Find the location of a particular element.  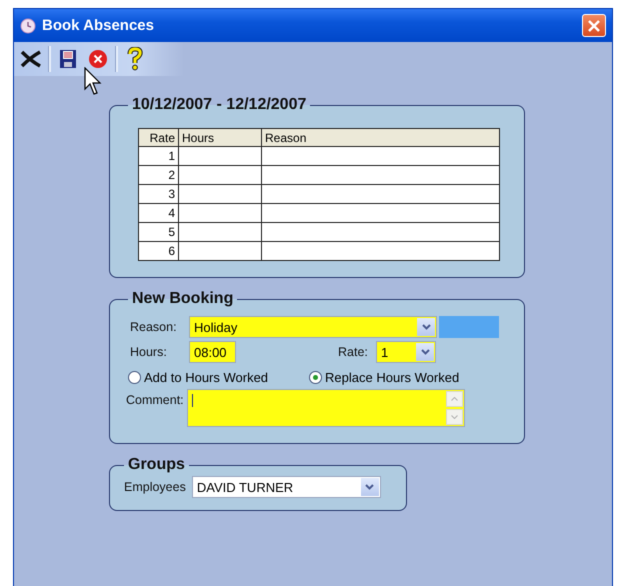

field-label: Employees is located at coordinates (155, 487).